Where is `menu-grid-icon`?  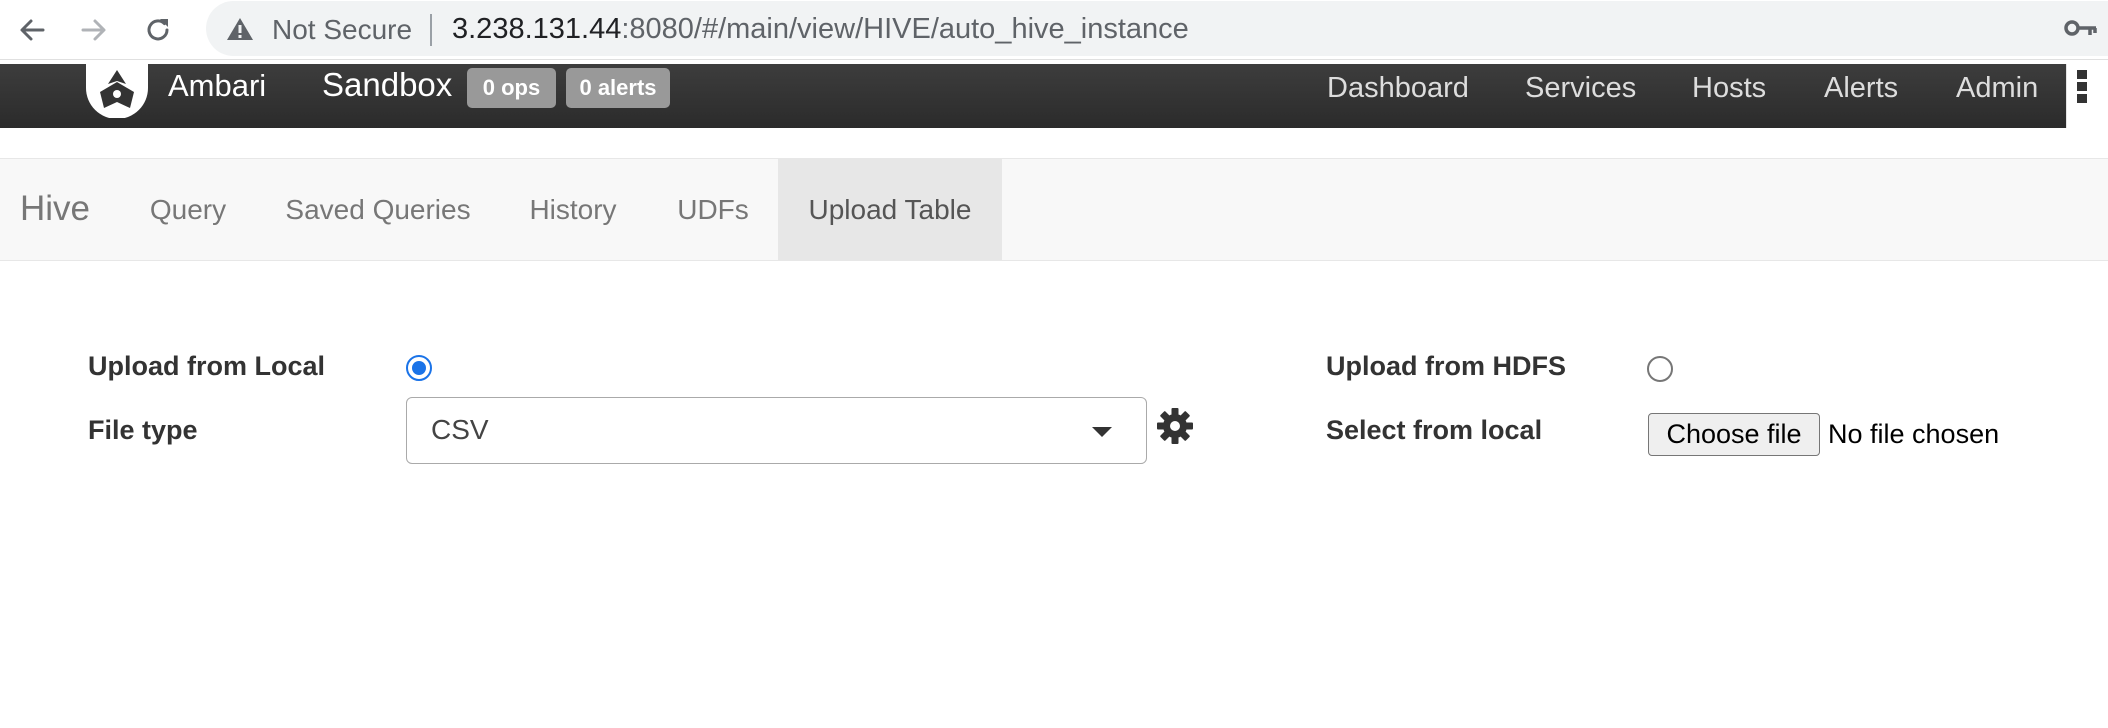
menu-grid-icon is located at coordinates (2082, 86).